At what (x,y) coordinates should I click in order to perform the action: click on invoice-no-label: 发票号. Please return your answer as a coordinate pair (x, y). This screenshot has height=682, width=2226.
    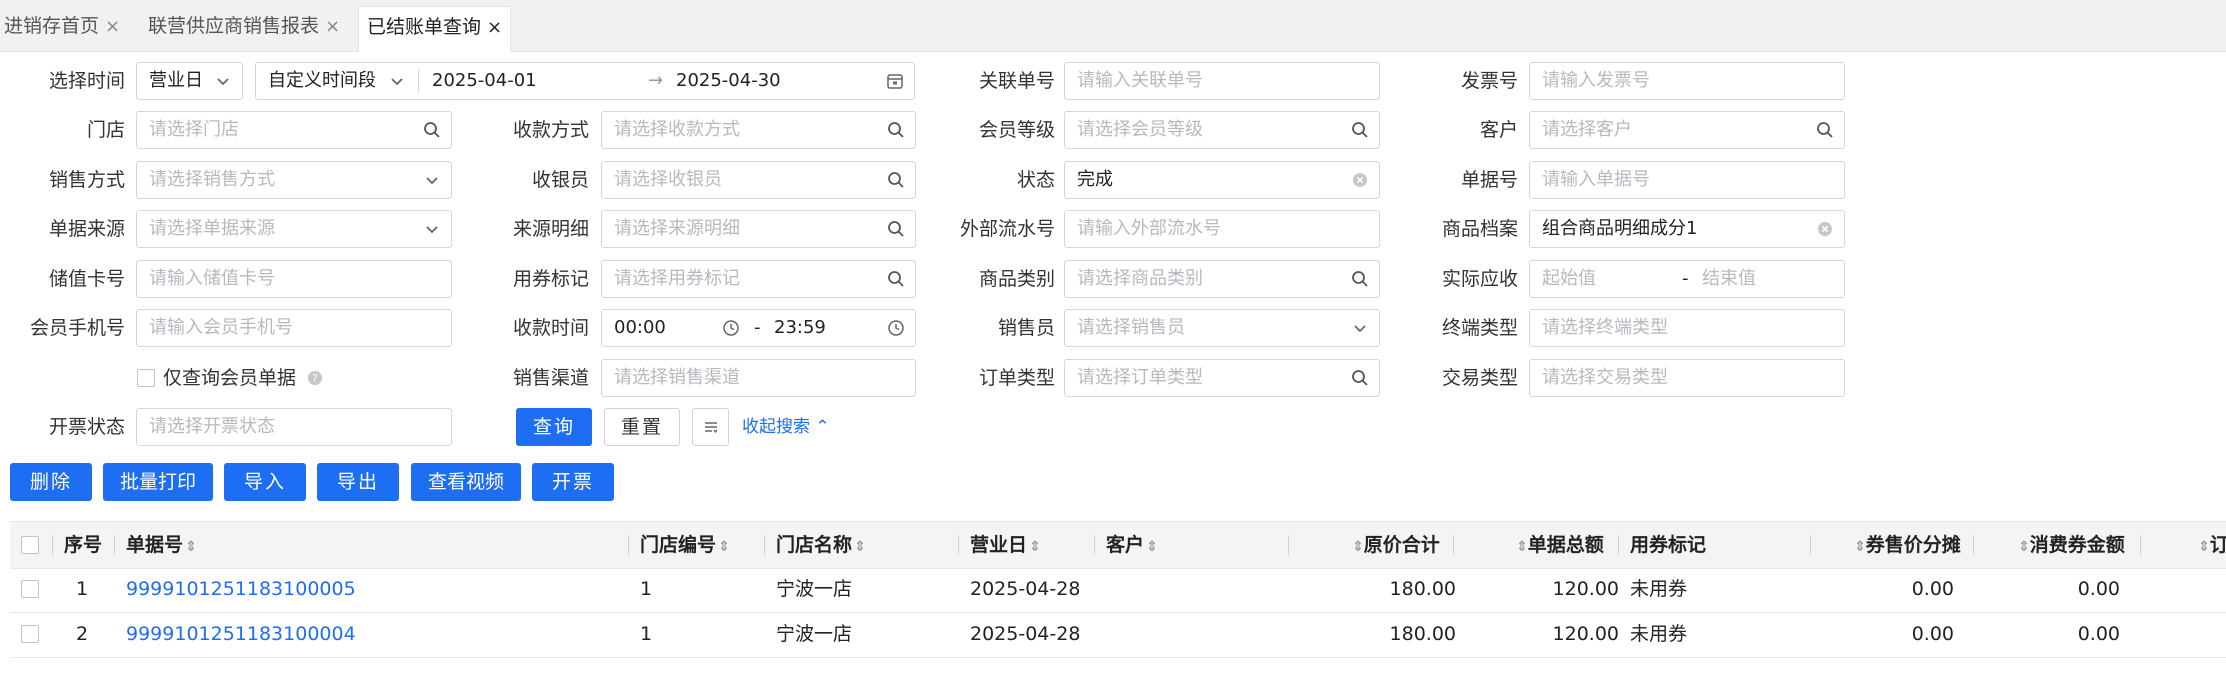
    Looking at the image, I should click on (1489, 81).